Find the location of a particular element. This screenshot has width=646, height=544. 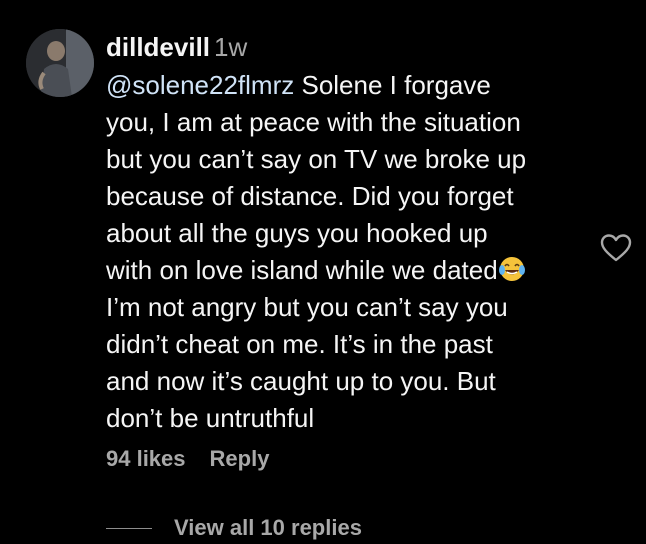

comment-line: @solene22flmrz Solene I forgave is located at coordinates (298, 85).